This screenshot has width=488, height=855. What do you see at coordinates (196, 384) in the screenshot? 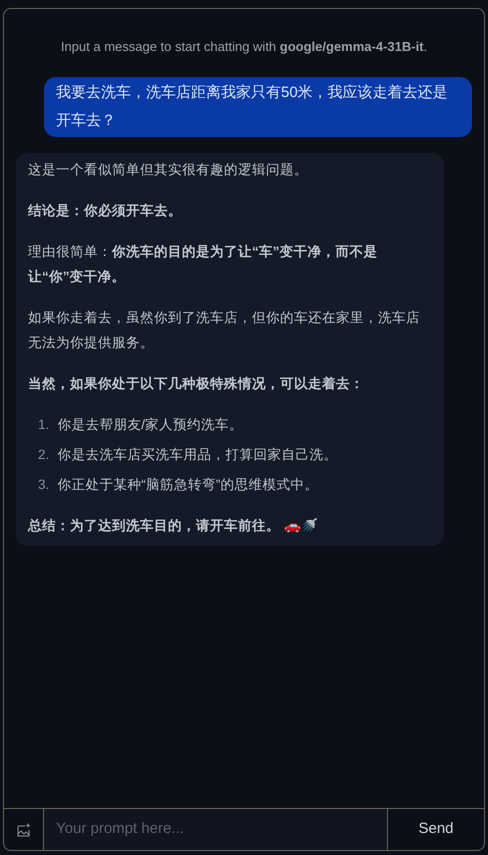
I see `message-paragraph: 当然，如果你处于以下几种极特殊情况，可以走着去：` at bounding box center [196, 384].